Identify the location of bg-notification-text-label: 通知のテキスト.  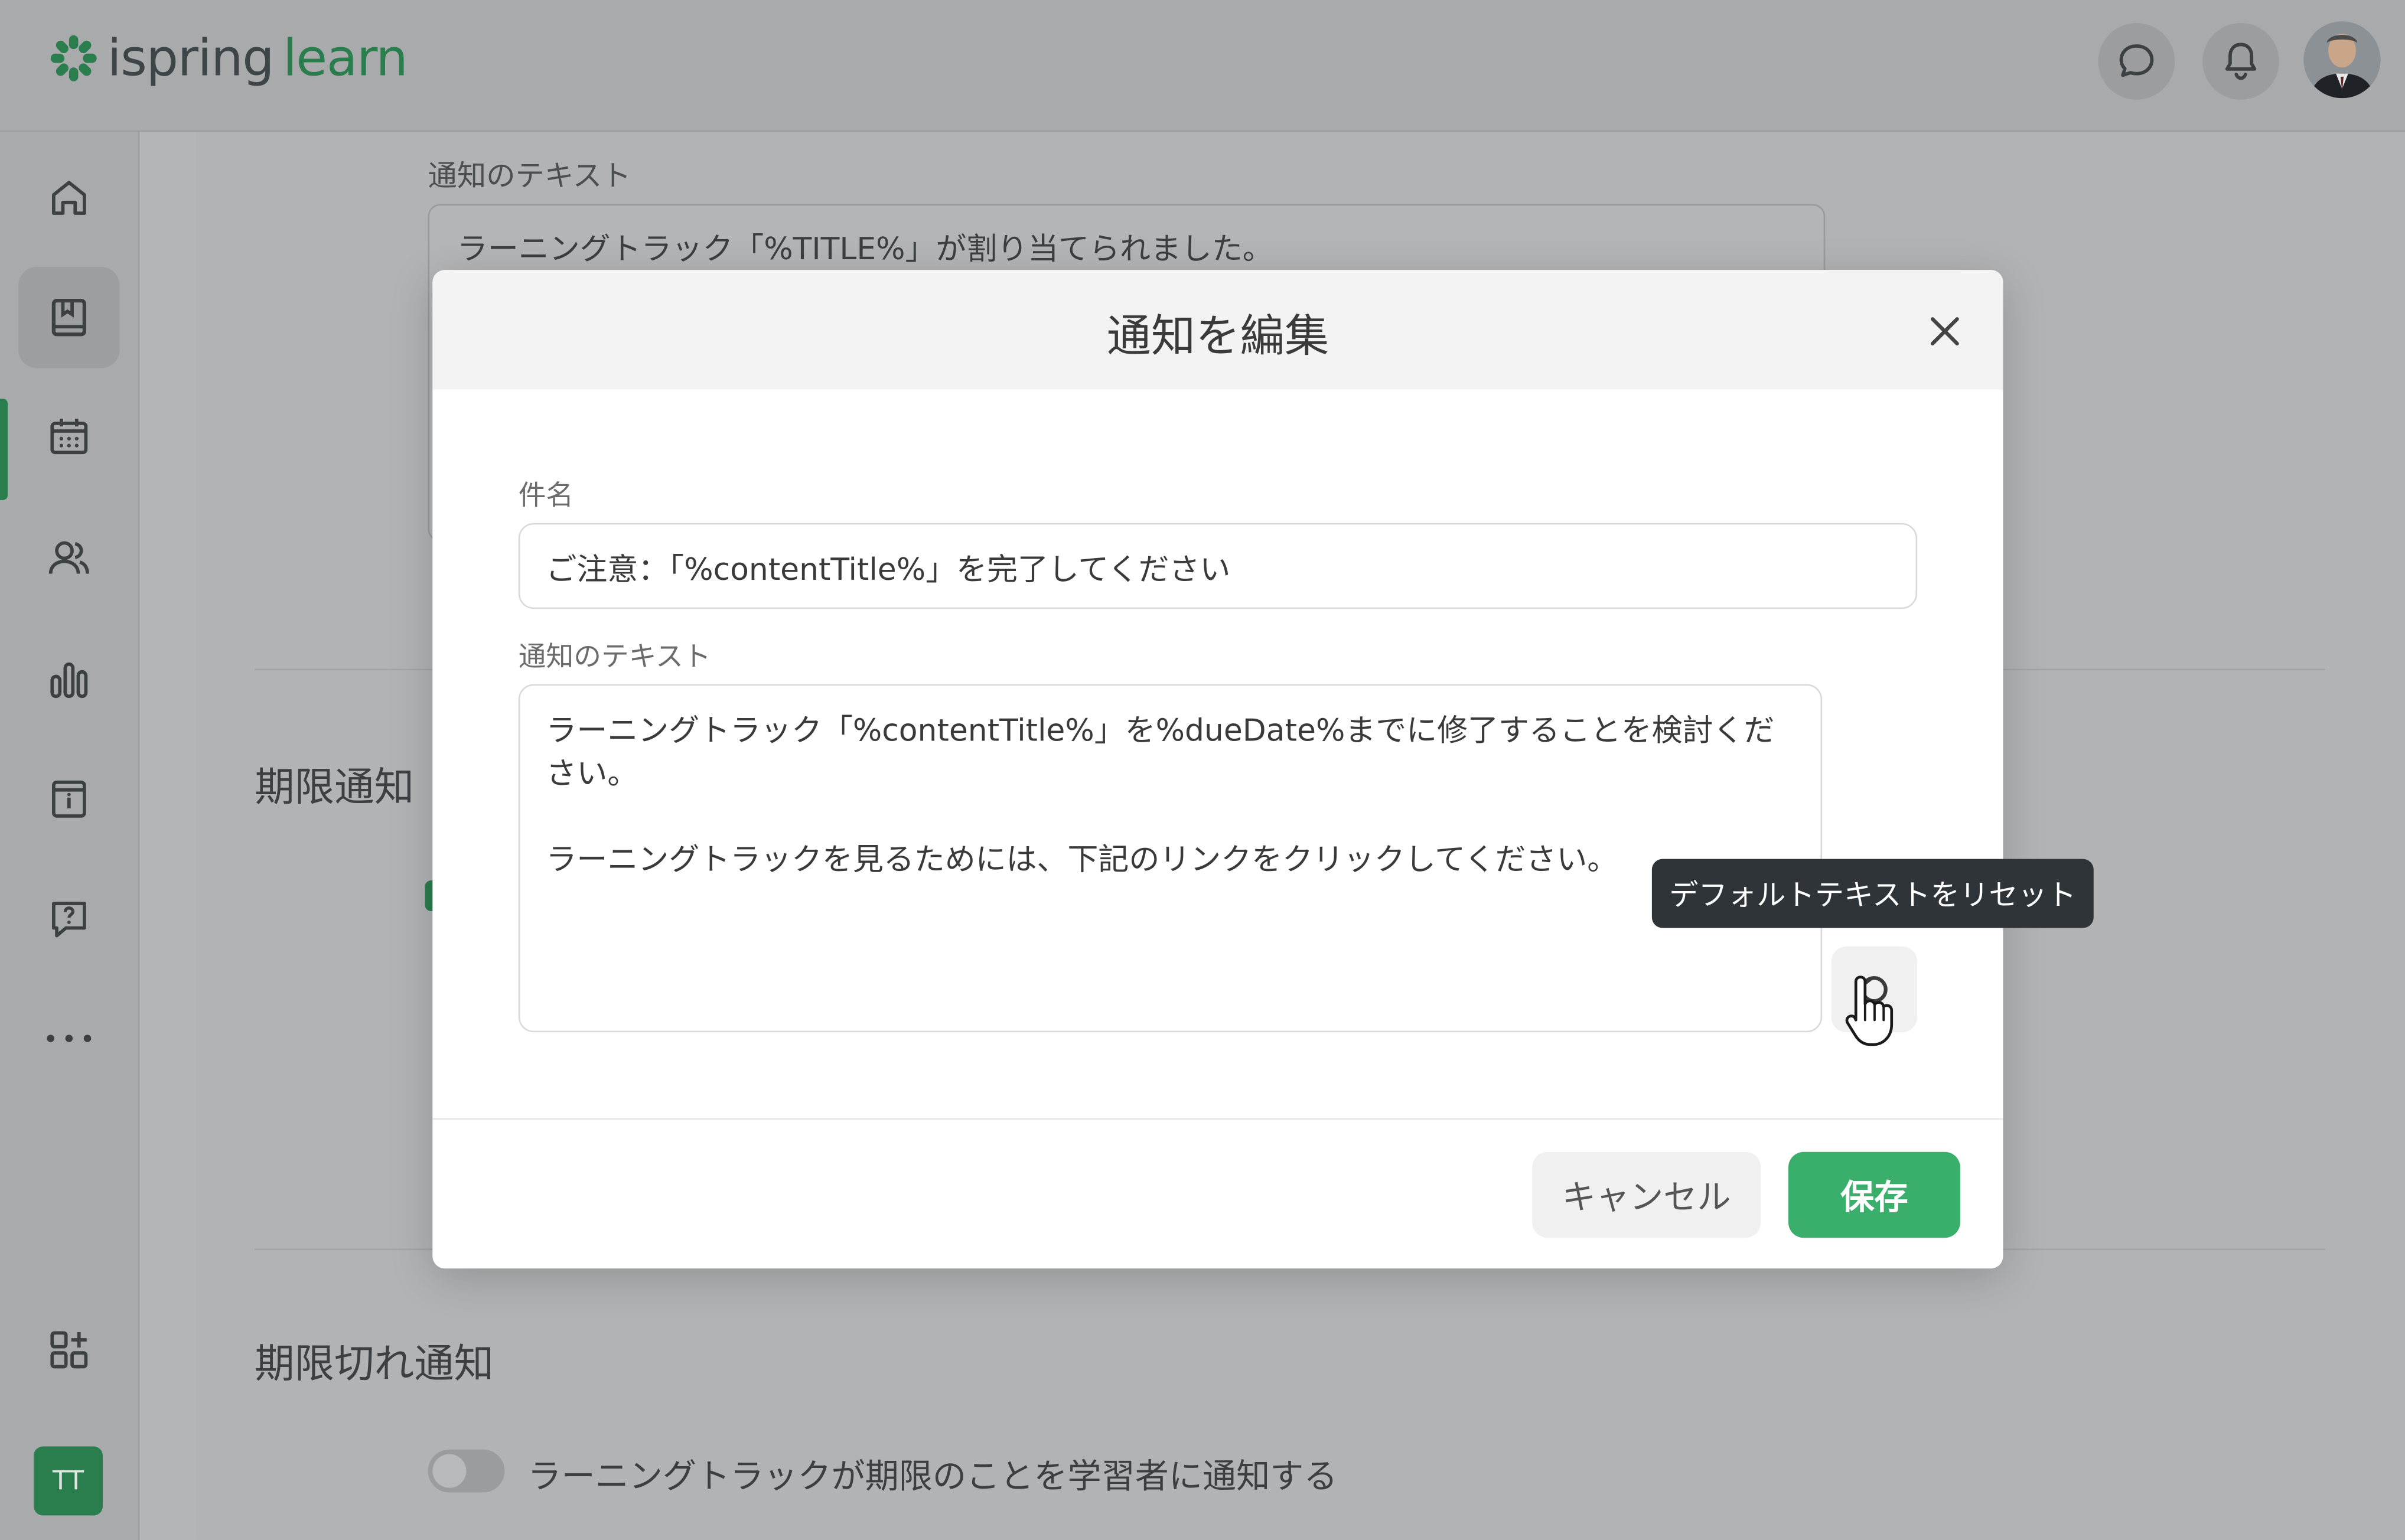
(529, 176).